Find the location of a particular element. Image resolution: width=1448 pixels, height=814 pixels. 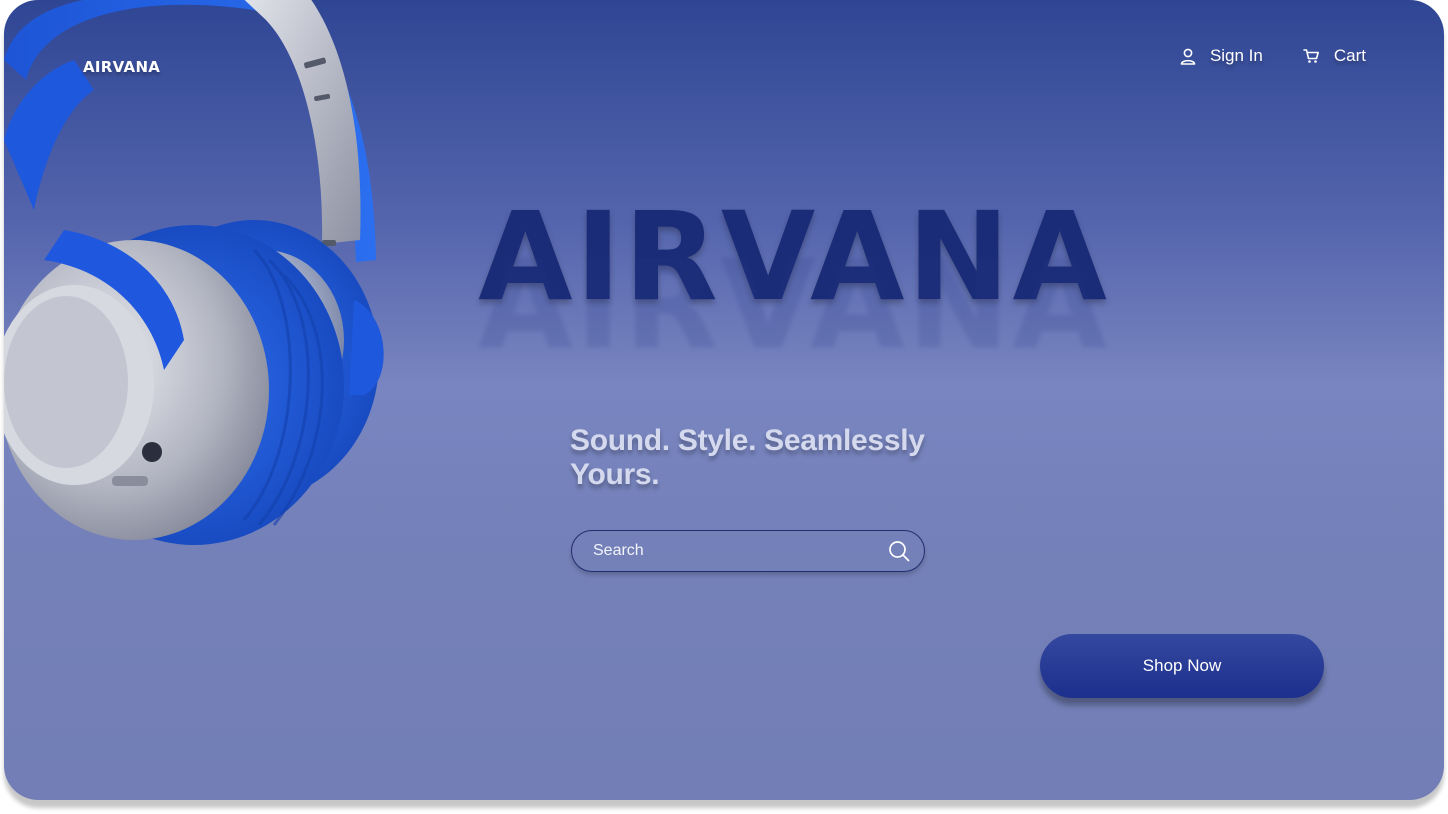

user-icon is located at coordinates (1188, 56).